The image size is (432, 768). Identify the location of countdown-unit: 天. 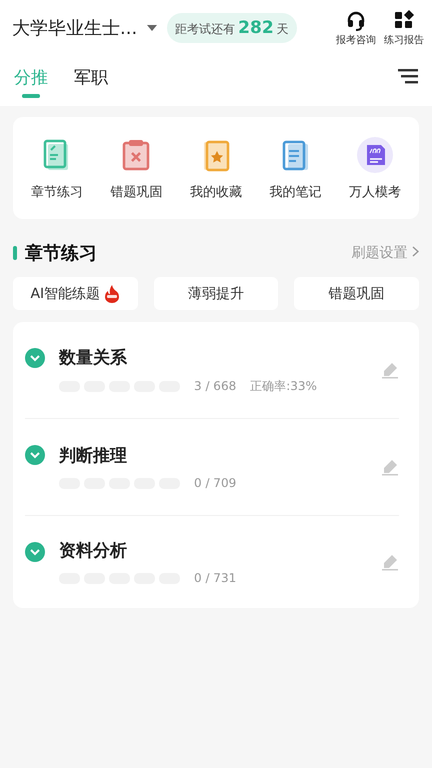
(282, 29).